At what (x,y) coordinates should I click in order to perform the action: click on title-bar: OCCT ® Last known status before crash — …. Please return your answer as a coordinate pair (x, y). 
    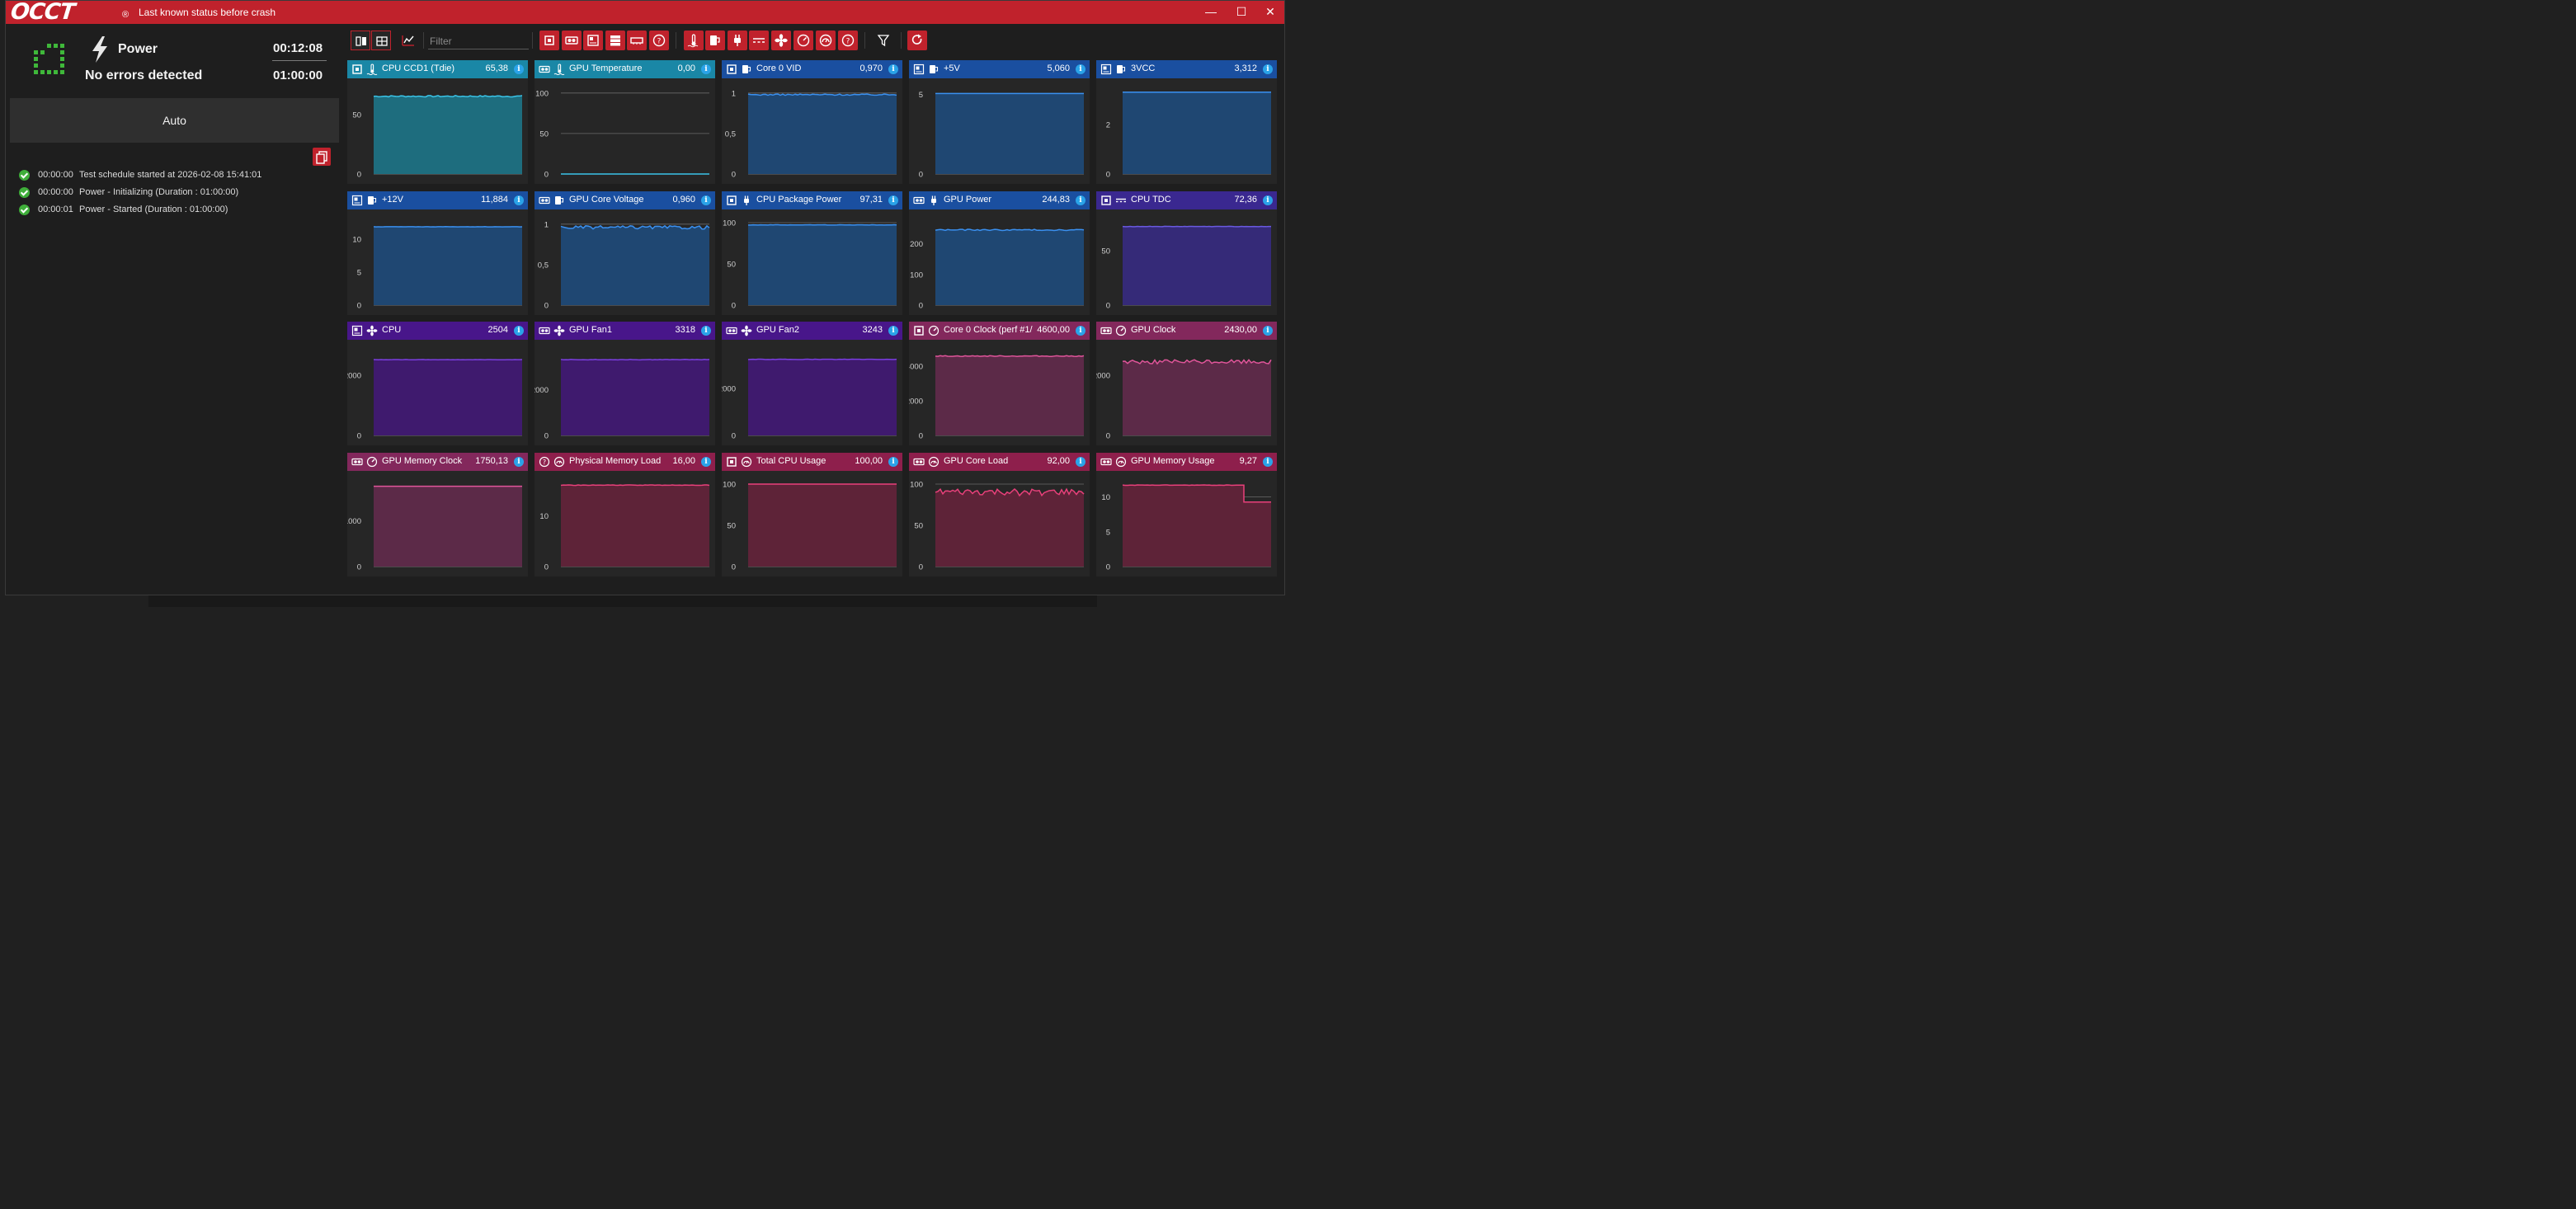
    Looking at the image, I should click on (645, 12).